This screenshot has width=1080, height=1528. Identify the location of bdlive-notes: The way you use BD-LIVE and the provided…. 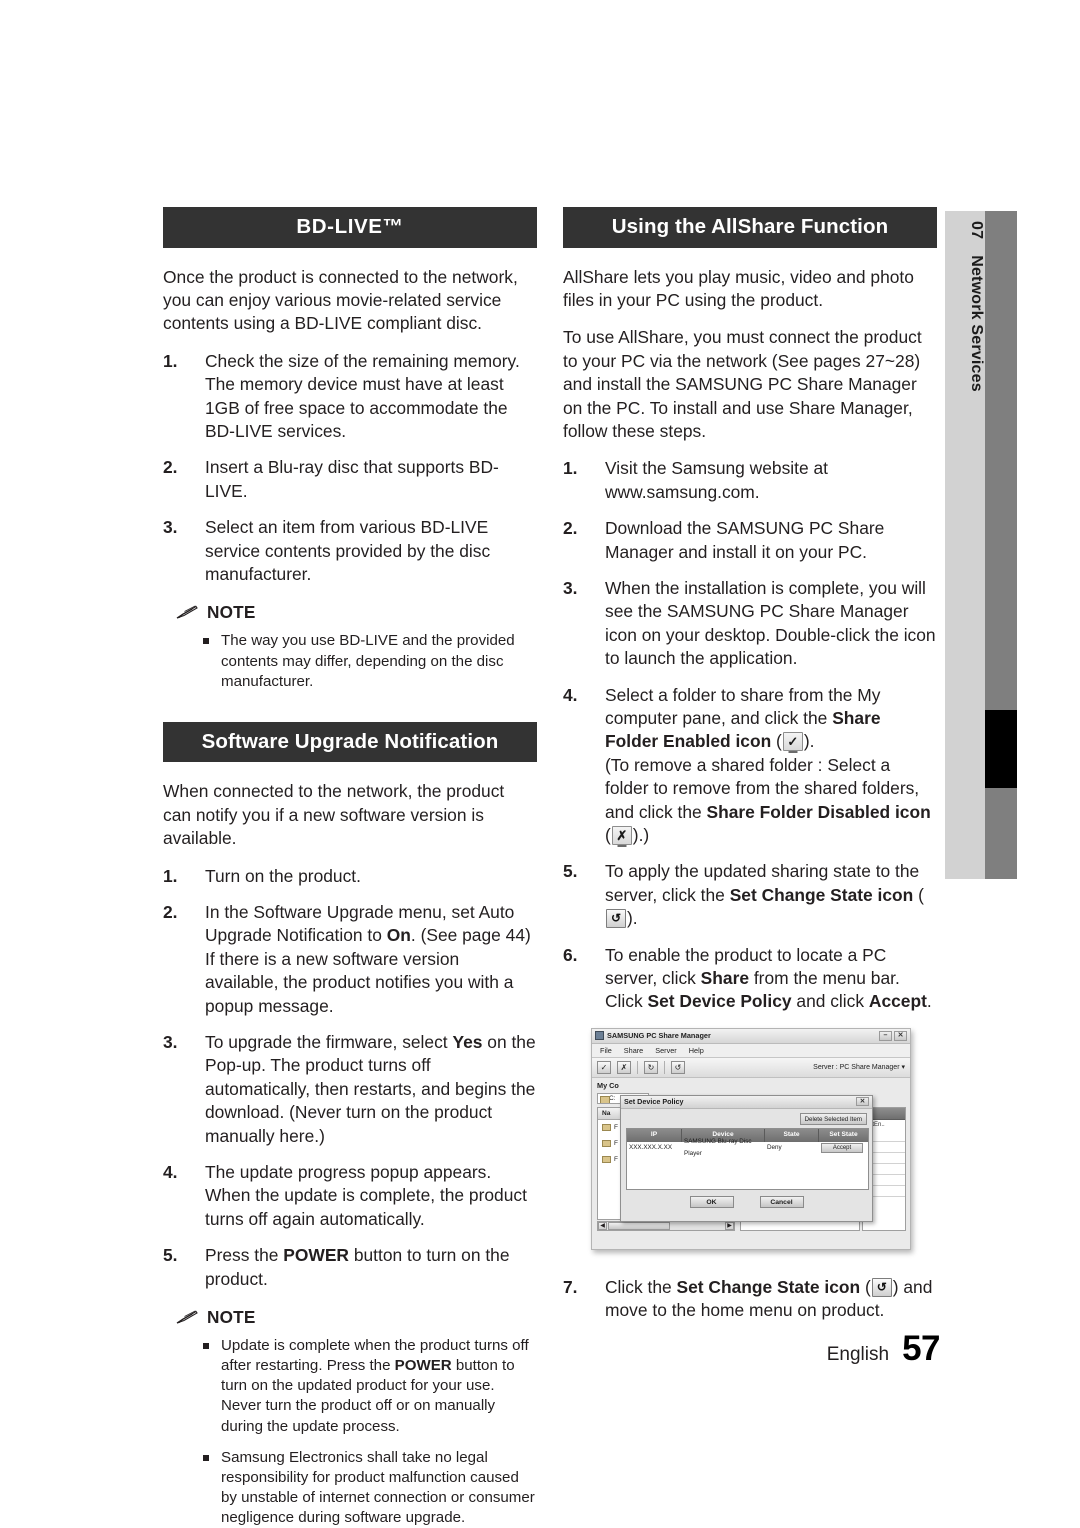
(350, 661).